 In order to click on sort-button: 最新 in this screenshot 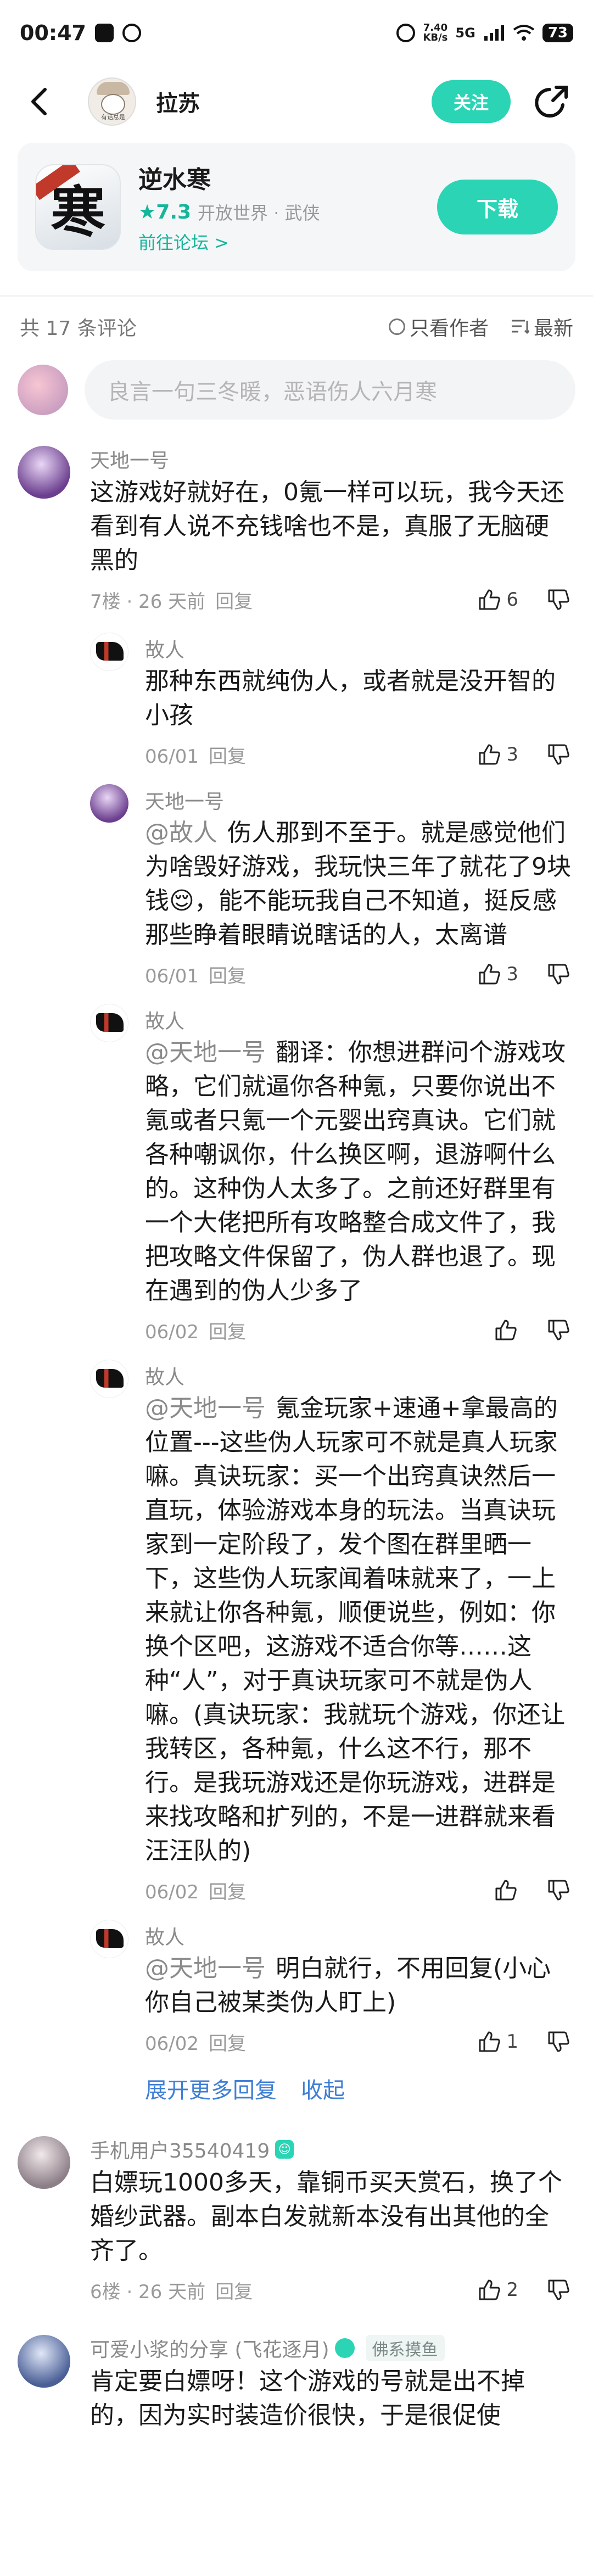, I will do `click(542, 327)`.